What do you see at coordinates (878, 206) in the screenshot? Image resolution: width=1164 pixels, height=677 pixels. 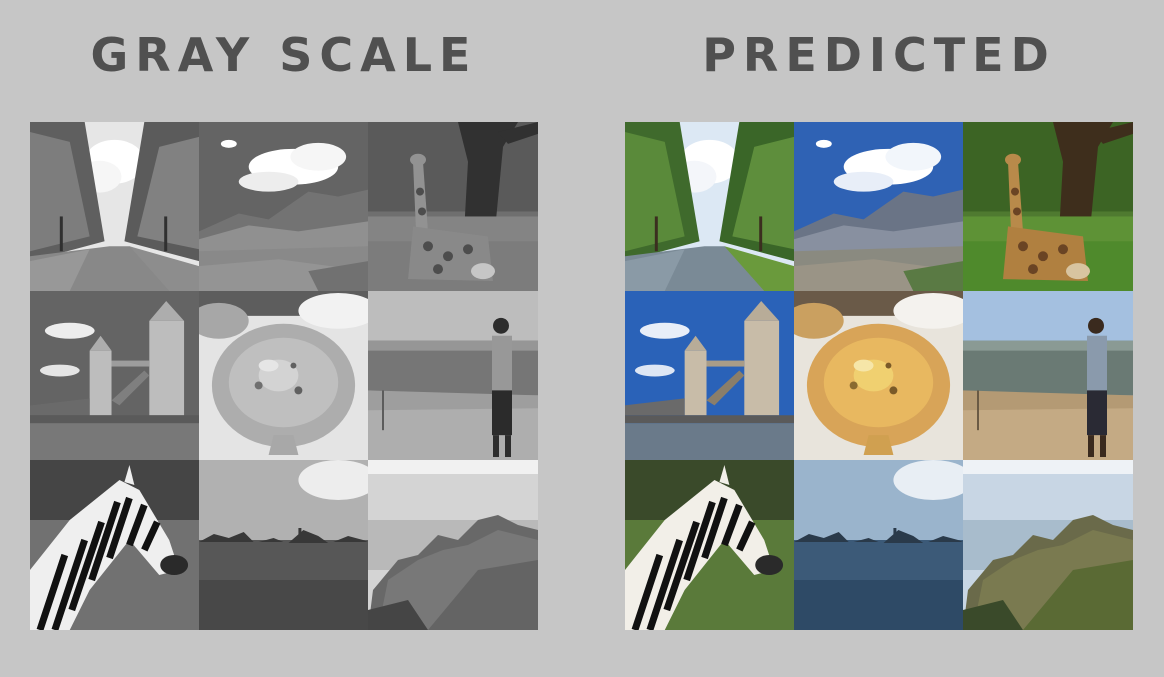 I see `predicted-mountain-sky-image` at bounding box center [878, 206].